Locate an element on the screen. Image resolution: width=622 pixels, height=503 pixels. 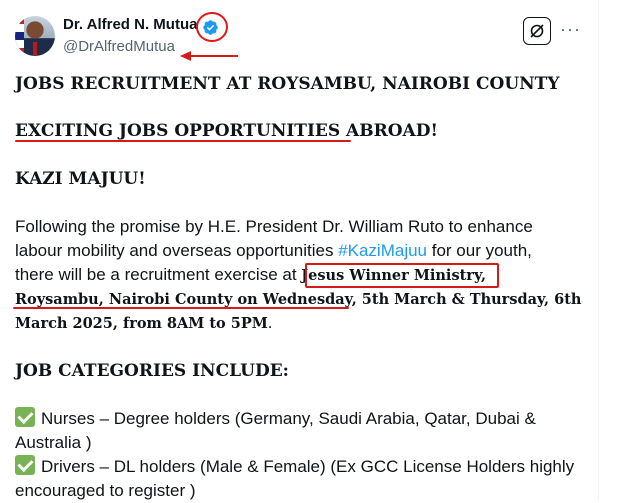
category-item-continued: Australia ) is located at coordinates (53, 442).